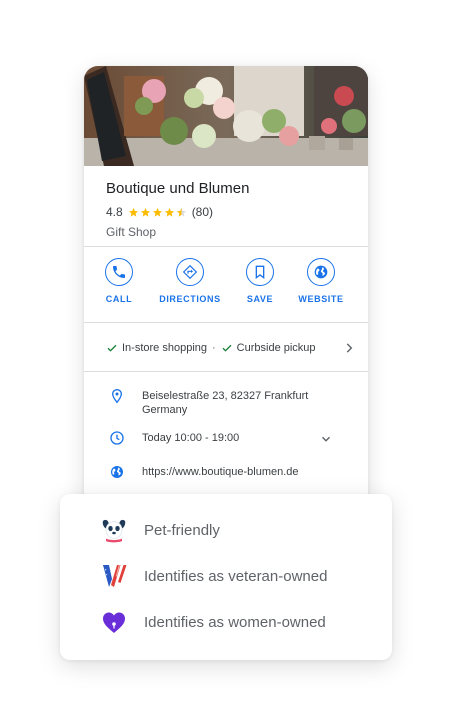 Image resolution: width=450 pixels, height=702 pixels. I want to click on directions-button: DIRECTIONS, so click(190, 281).